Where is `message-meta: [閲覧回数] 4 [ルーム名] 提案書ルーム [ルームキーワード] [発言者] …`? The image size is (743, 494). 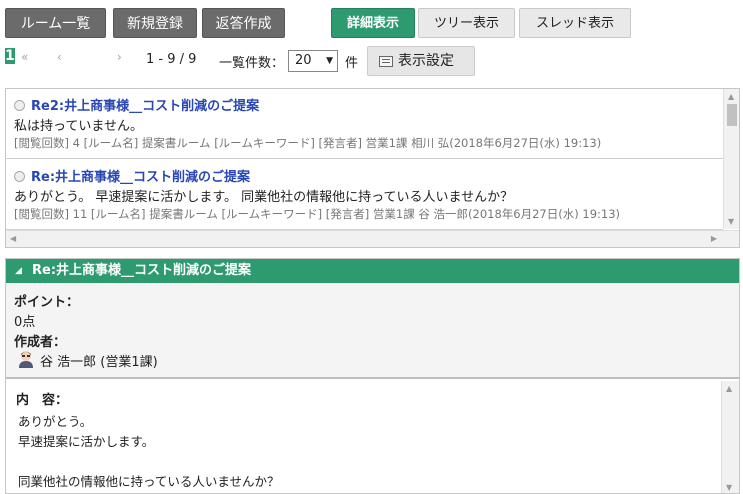
message-meta: [閲覧回数] 4 [ルーム名] 提案書ルーム [ルームキーワード] [発言者] … is located at coordinates (308, 143).